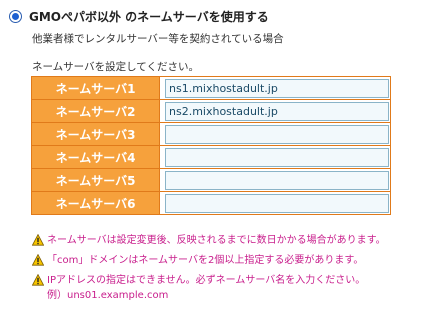 The width and height of the screenshot is (421, 315). I want to click on nameserver-6-label: ネームサーバ6, so click(95, 203).